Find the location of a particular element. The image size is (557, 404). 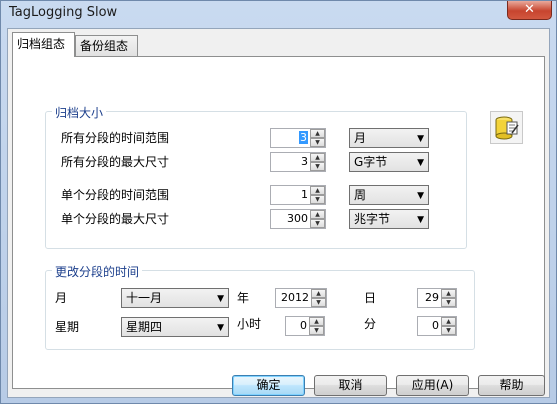

day-spinner: 29 ▲ ▼ is located at coordinates (437, 298).